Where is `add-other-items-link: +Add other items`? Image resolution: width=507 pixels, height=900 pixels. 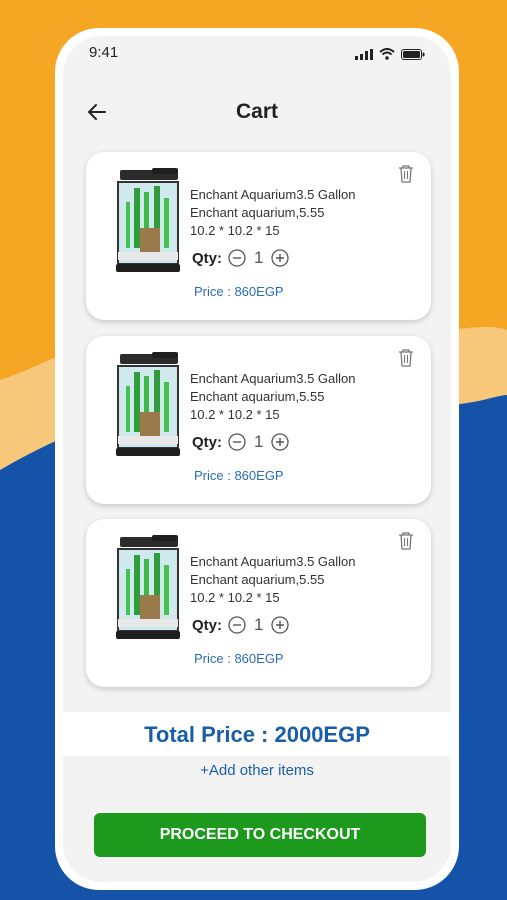
add-other-items-link: +Add other items is located at coordinates (257, 770).